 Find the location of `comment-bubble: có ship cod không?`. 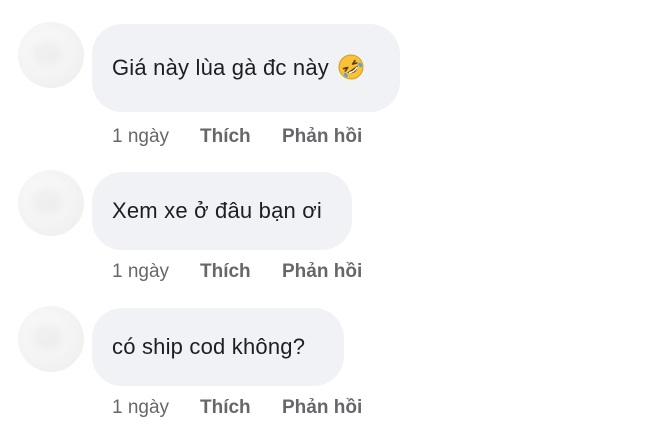

comment-bubble: có ship cod không? is located at coordinates (218, 347).